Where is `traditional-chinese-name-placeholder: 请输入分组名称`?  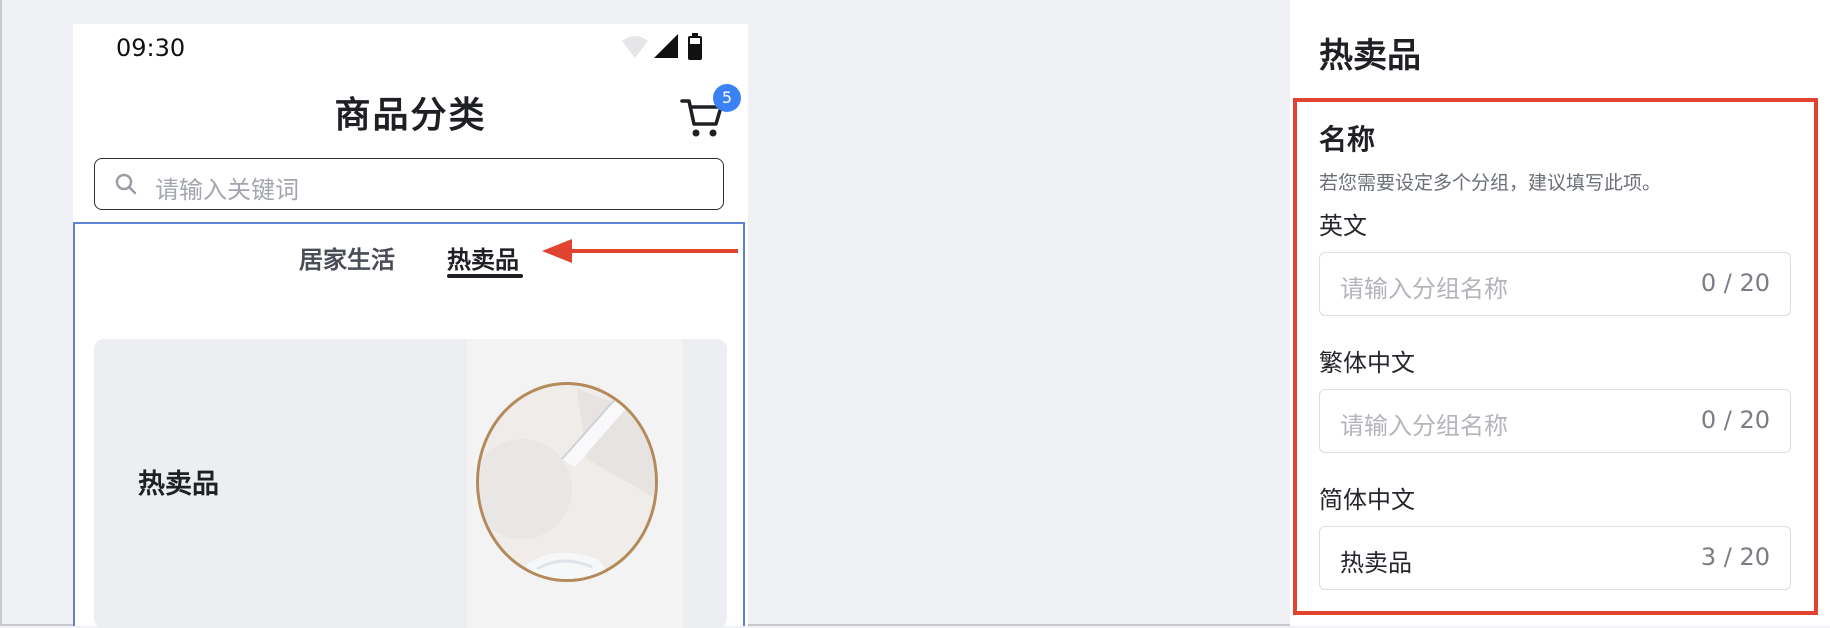
traditional-chinese-name-placeholder: 请输入分组名称 is located at coordinates (1424, 426).